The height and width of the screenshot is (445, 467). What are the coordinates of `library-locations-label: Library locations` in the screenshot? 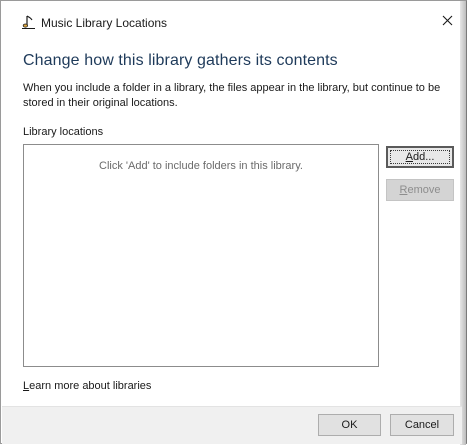 It's located at (63, 132).